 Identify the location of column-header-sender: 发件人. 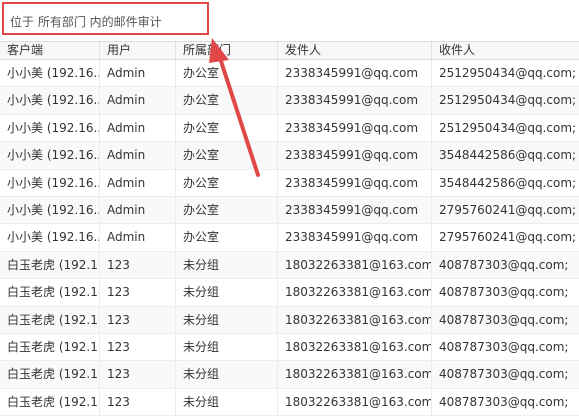
(355, 50).